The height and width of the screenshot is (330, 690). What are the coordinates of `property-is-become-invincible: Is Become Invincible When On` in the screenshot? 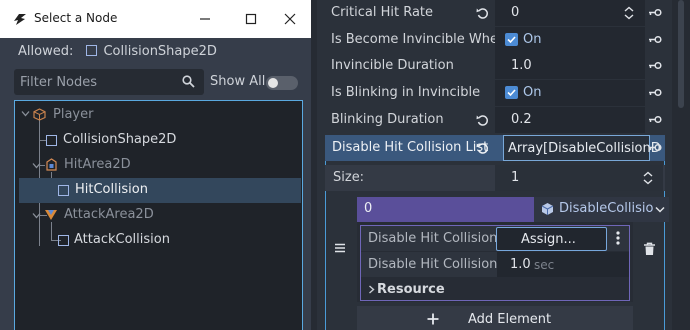 It's located at (503, 40).